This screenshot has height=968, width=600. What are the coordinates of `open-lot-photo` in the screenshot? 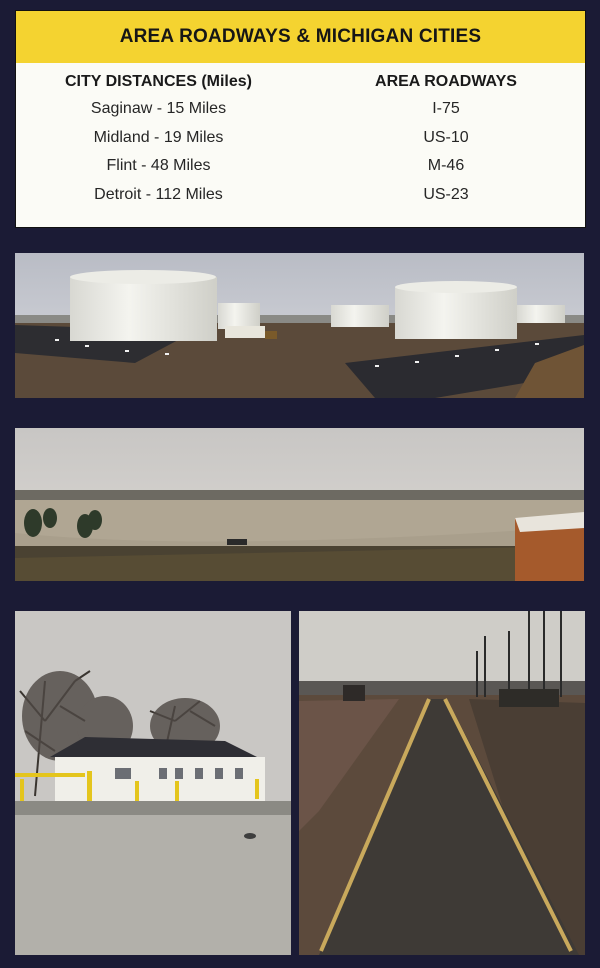 It's located at (299, 504).